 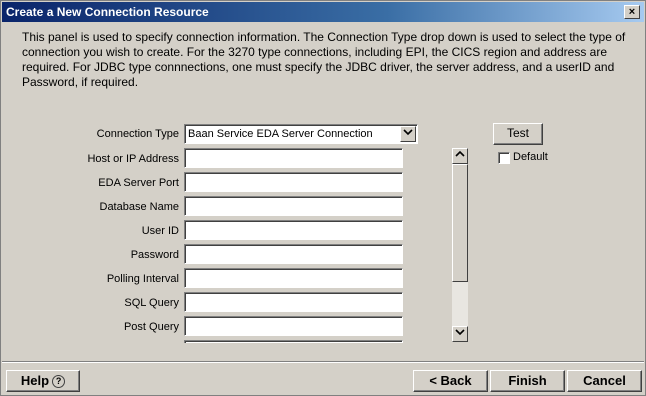 What do you see at coordinates (460, 156) in the screenshot?
I see `scroll-up-icon` at bounding box center [460, 156].